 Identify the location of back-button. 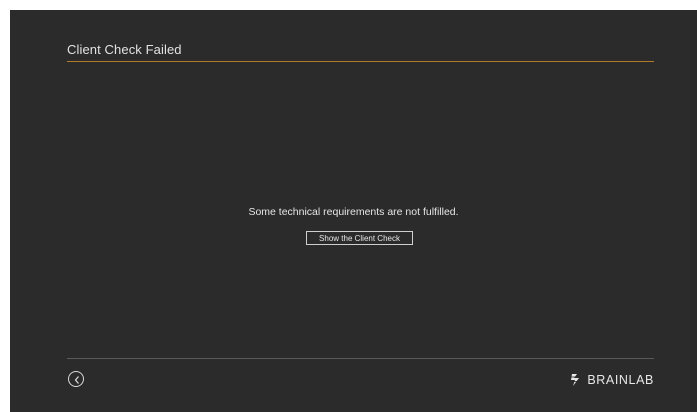
(76, 379).